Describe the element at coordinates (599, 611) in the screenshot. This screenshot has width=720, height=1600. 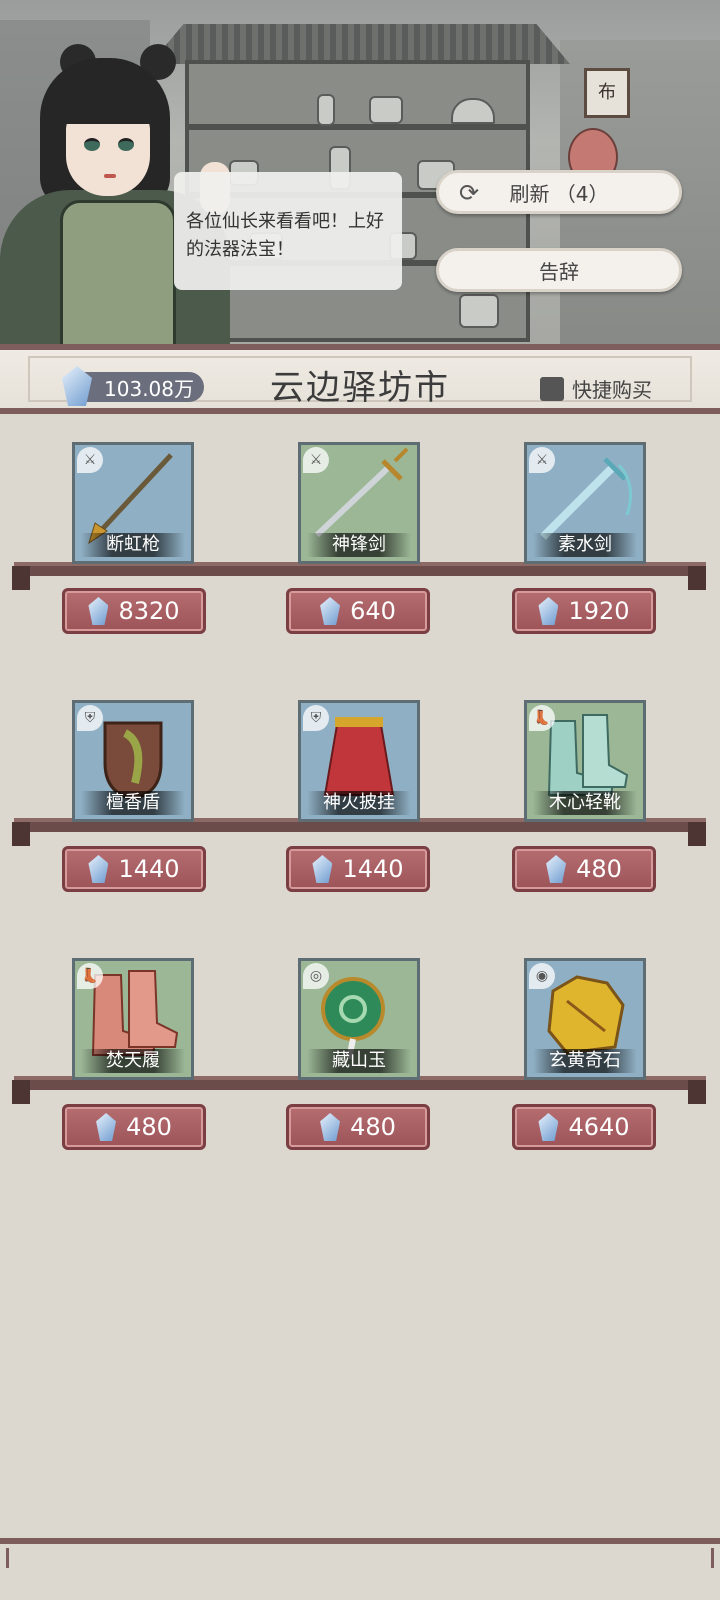
I see `item-price: 1920` at that location.